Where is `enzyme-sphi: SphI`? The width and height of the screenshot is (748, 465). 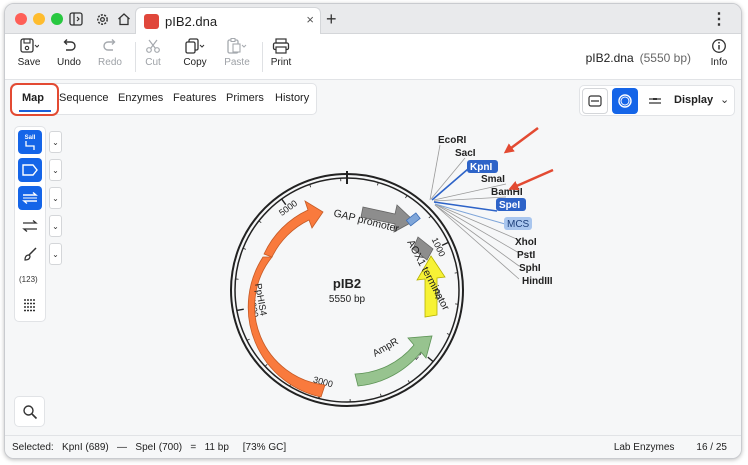 enzyme-sphi: SphI is located at coordinates (530, 268).